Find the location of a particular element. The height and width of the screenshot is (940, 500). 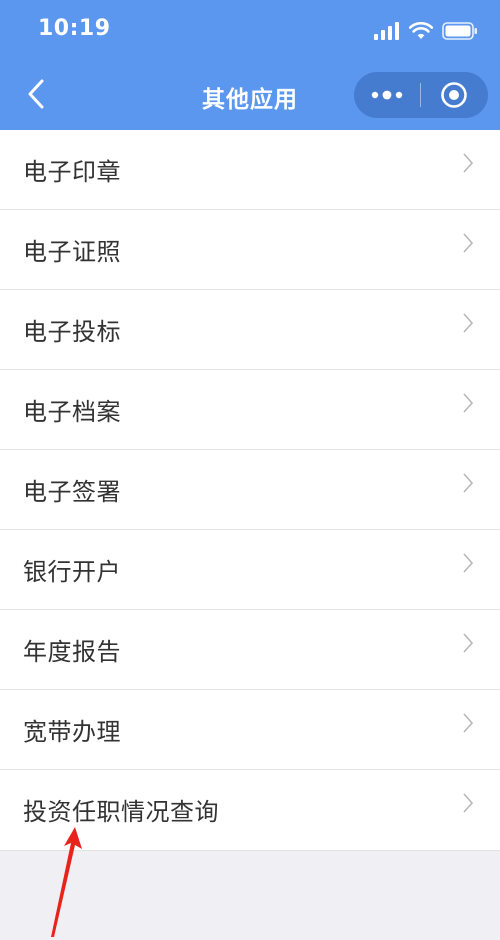

page-title: 其他应用 is located at coordinates (250, 100).